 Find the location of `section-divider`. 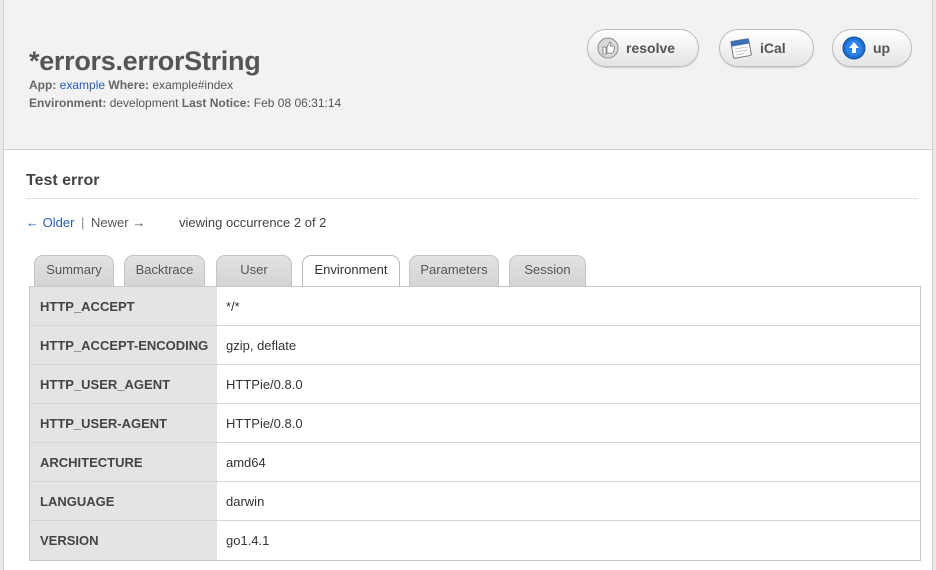

section-divider is located at coordinates (472, 198).